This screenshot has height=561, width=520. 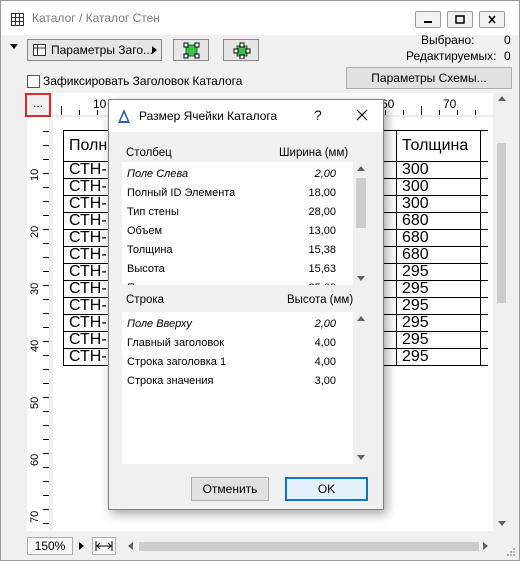 What do you see at coordinates (238, 324) in the screenshot?
I see `row-list-item: Поле Вверху 2,00` at bounding box center [238, 324].